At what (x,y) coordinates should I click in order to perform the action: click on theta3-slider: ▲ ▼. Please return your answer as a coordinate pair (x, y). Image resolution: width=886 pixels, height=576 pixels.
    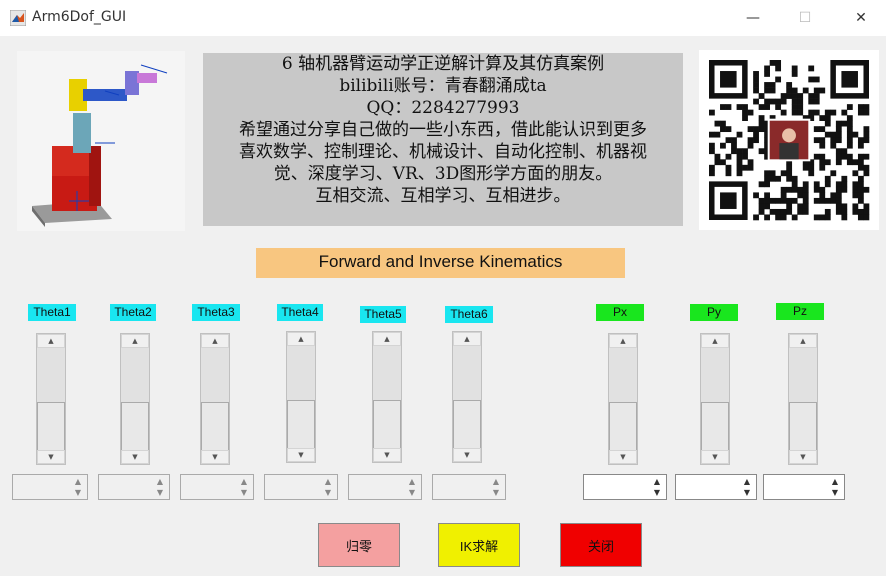
    Looking at the image, I should click on (215, 399).